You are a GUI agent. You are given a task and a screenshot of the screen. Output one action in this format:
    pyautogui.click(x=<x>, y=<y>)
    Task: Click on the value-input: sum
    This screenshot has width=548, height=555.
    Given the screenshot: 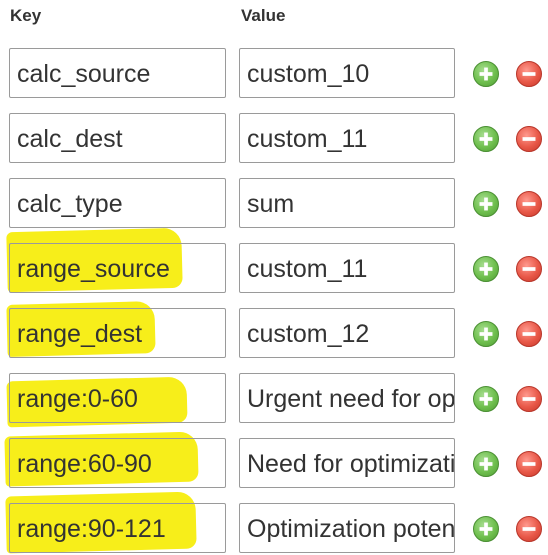 What is the action you would take?
    pyautogui.click(x=347, y=203)
    